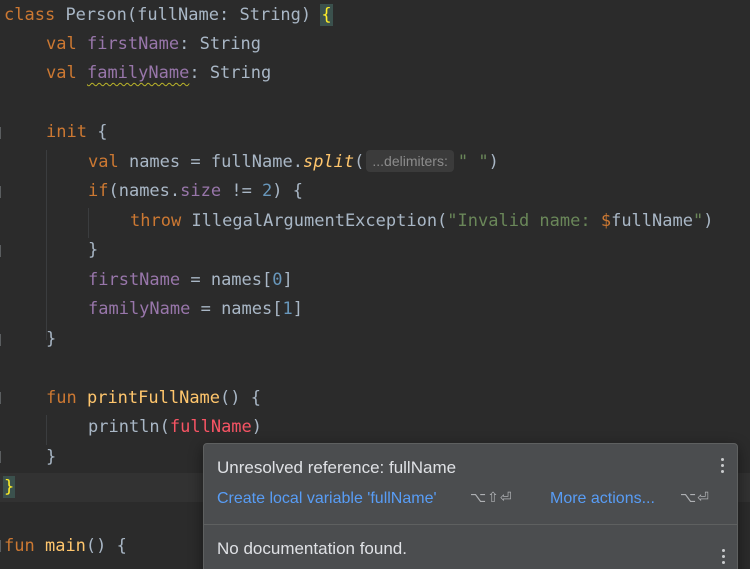  I want to click on string-literal: " ", so click(473, 162).